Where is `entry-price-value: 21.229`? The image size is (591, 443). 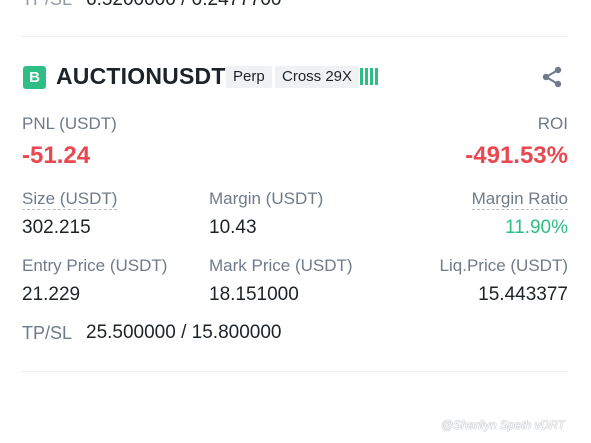 entry-price-value: 21.229 is located at coordinates (51, 294).